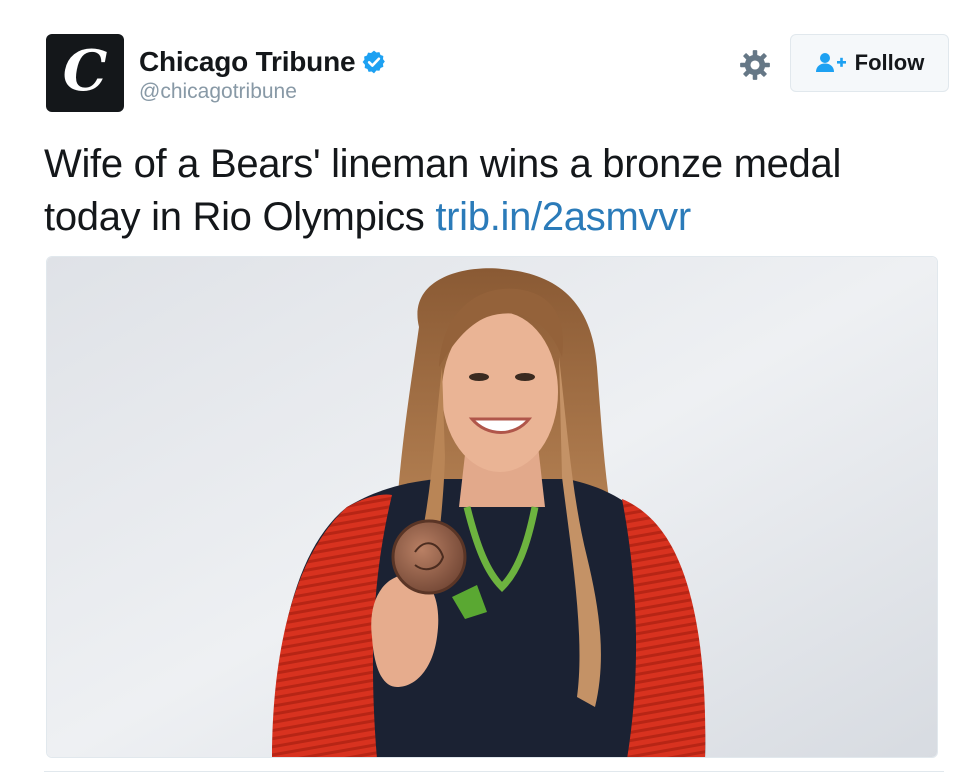 This screenshot has width=980, height=779. I want to click on follow-button: Follow, so click(869, 63).